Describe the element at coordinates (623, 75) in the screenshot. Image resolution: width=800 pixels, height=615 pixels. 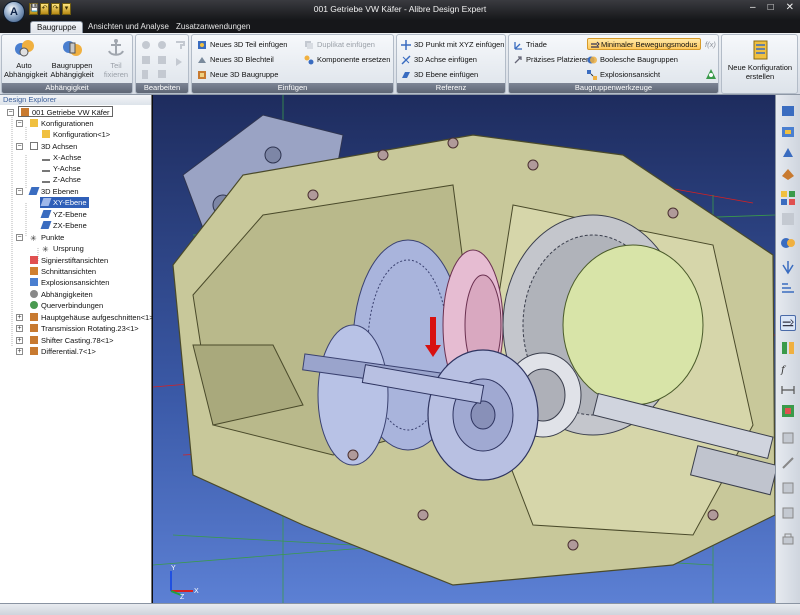
I see `explosionsansicht-button: Explosionsansicht` at that location.